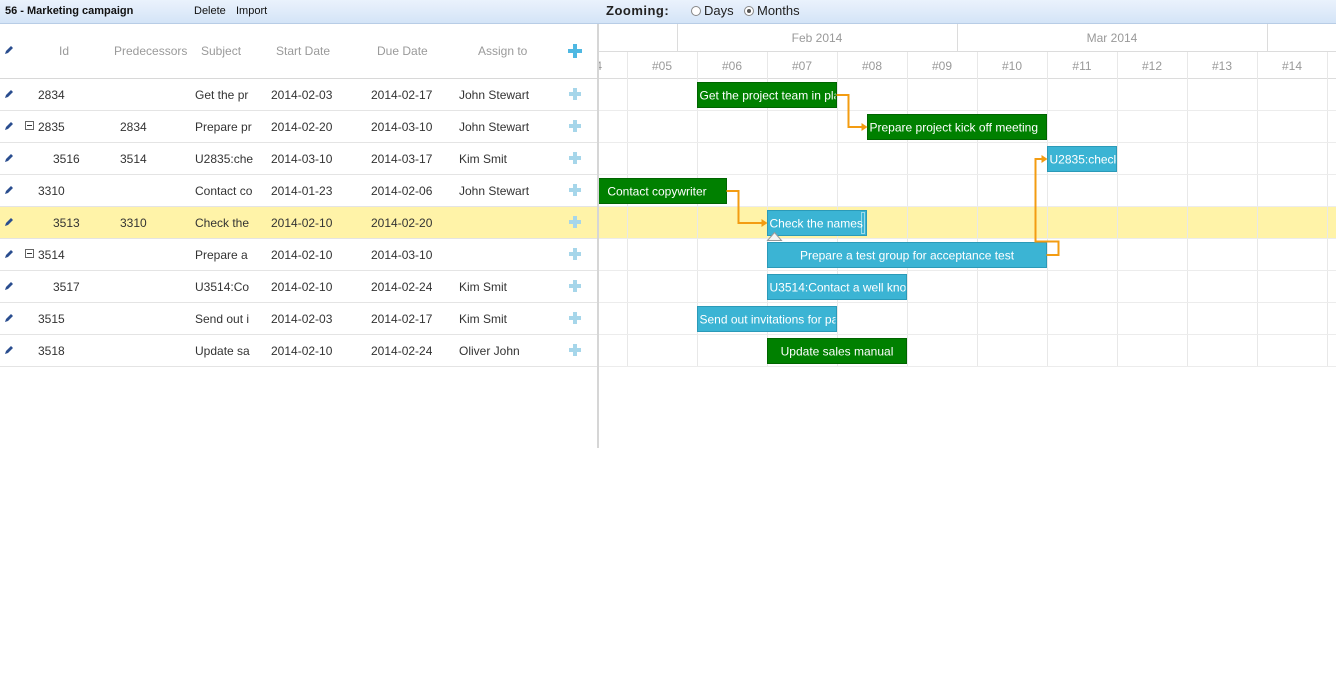  I want to click on week-label: #04, so click(600, 66).